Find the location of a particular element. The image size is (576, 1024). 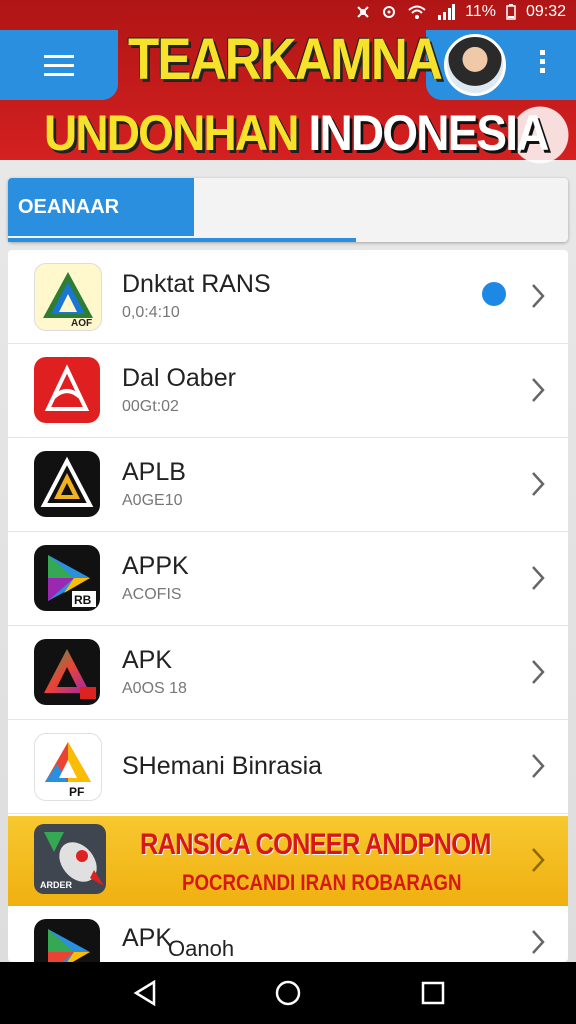

gradient-triangle-icon is located at coordinates (67, 672).